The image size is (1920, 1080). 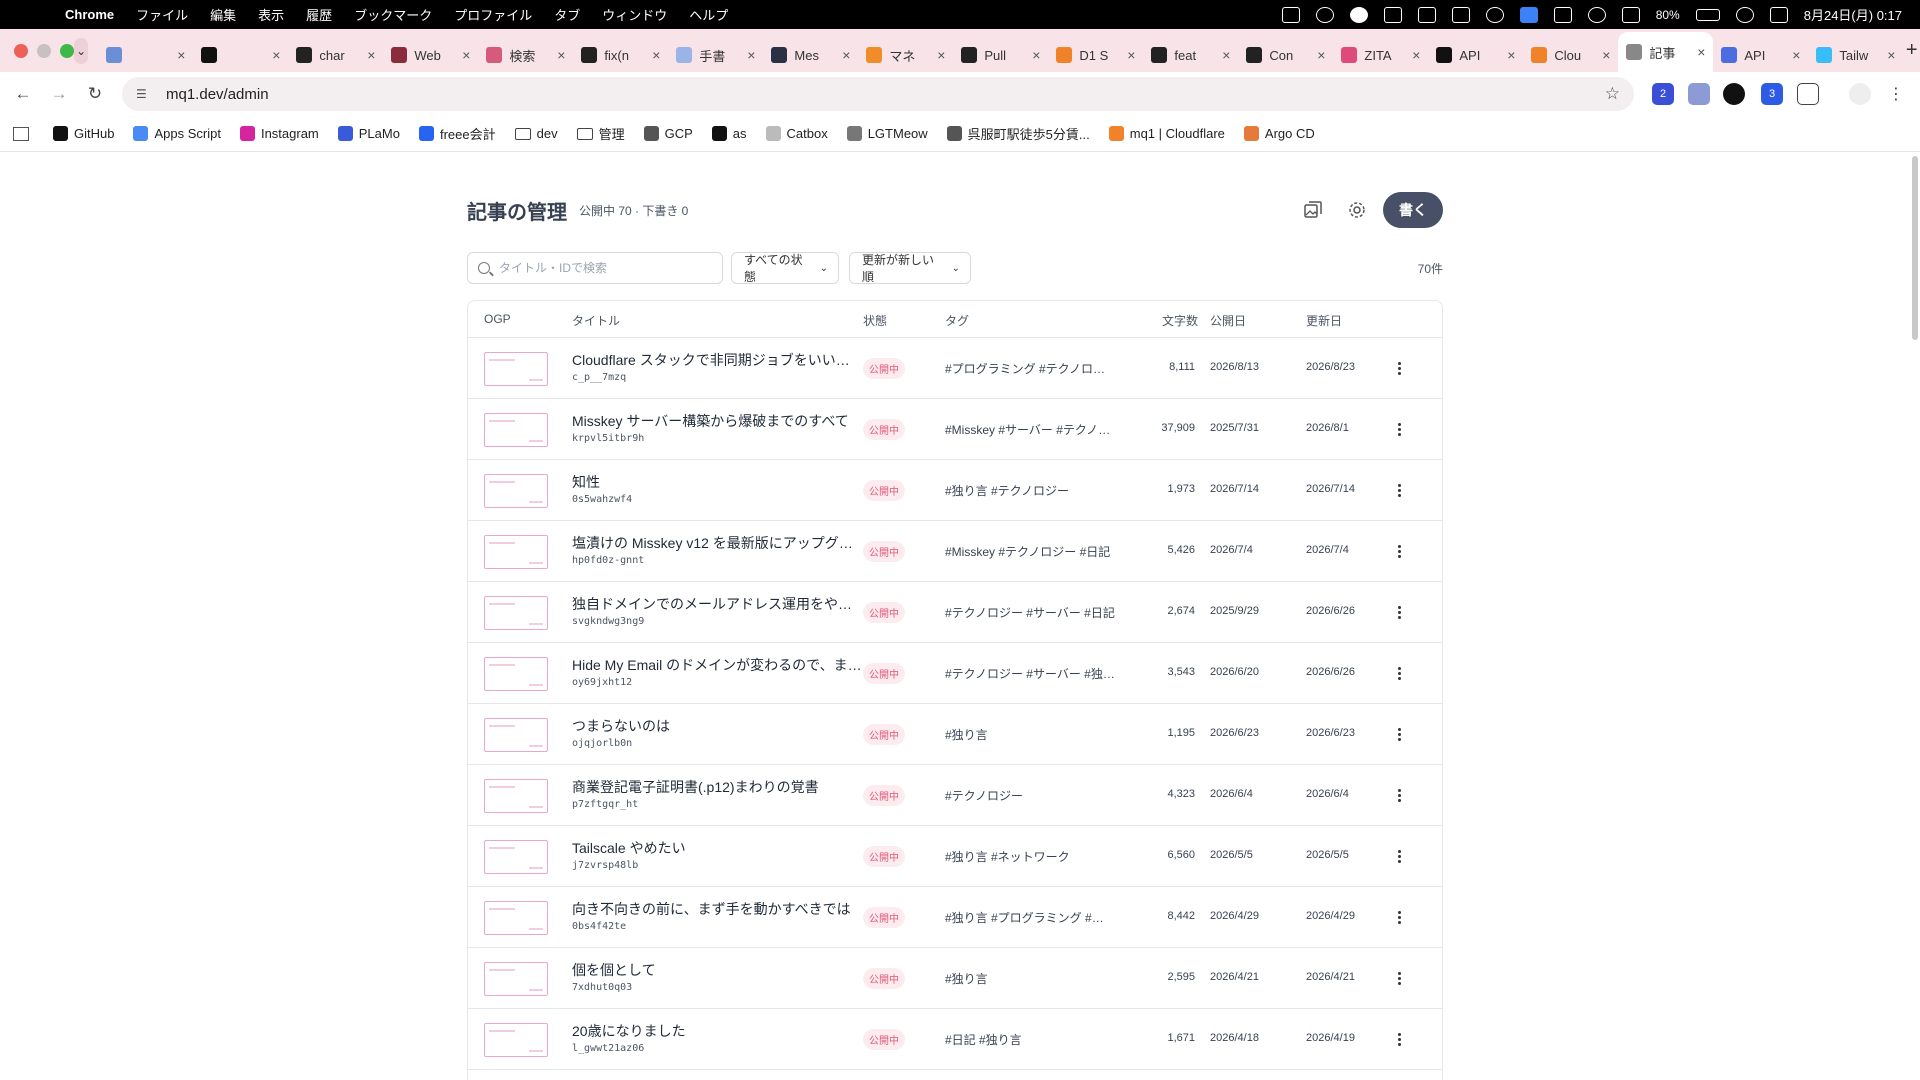 What do you see at coordinates (785, 268) in the screenshot?
I see `status-filter-select: すべての状態 ⌄` at bounding box center [785, 268].